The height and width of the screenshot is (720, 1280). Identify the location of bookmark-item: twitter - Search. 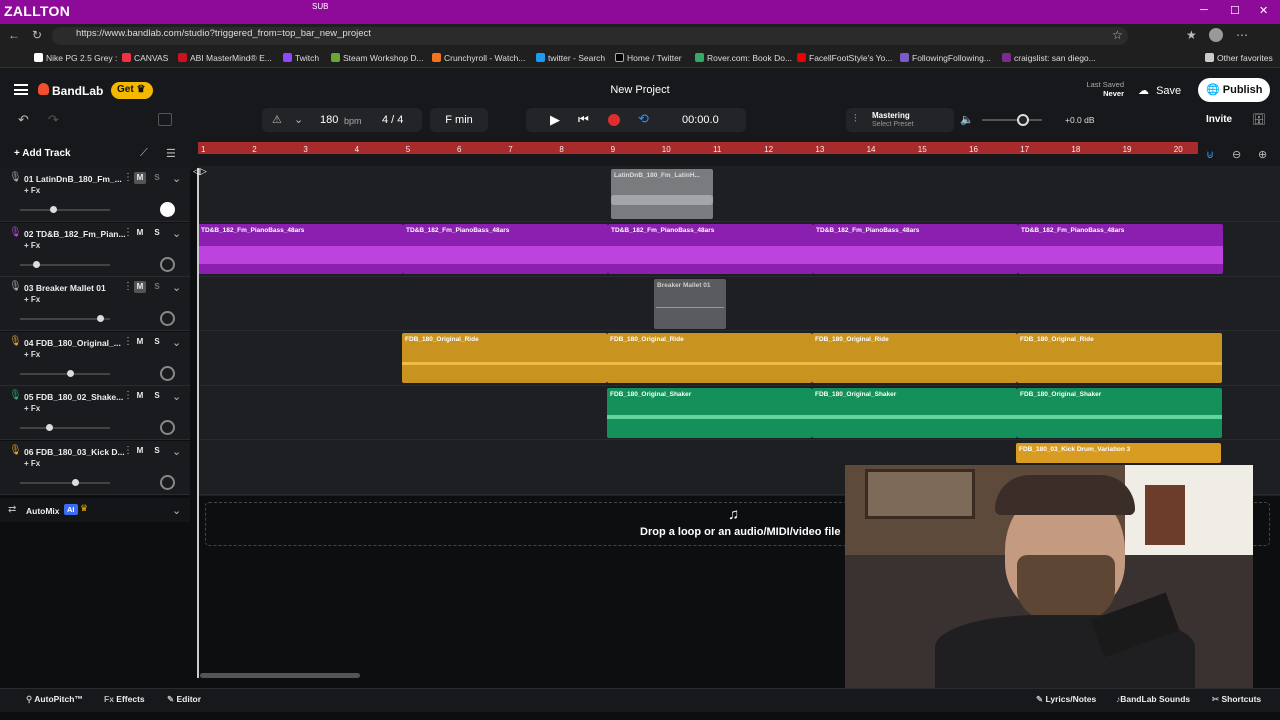
(570, 58).